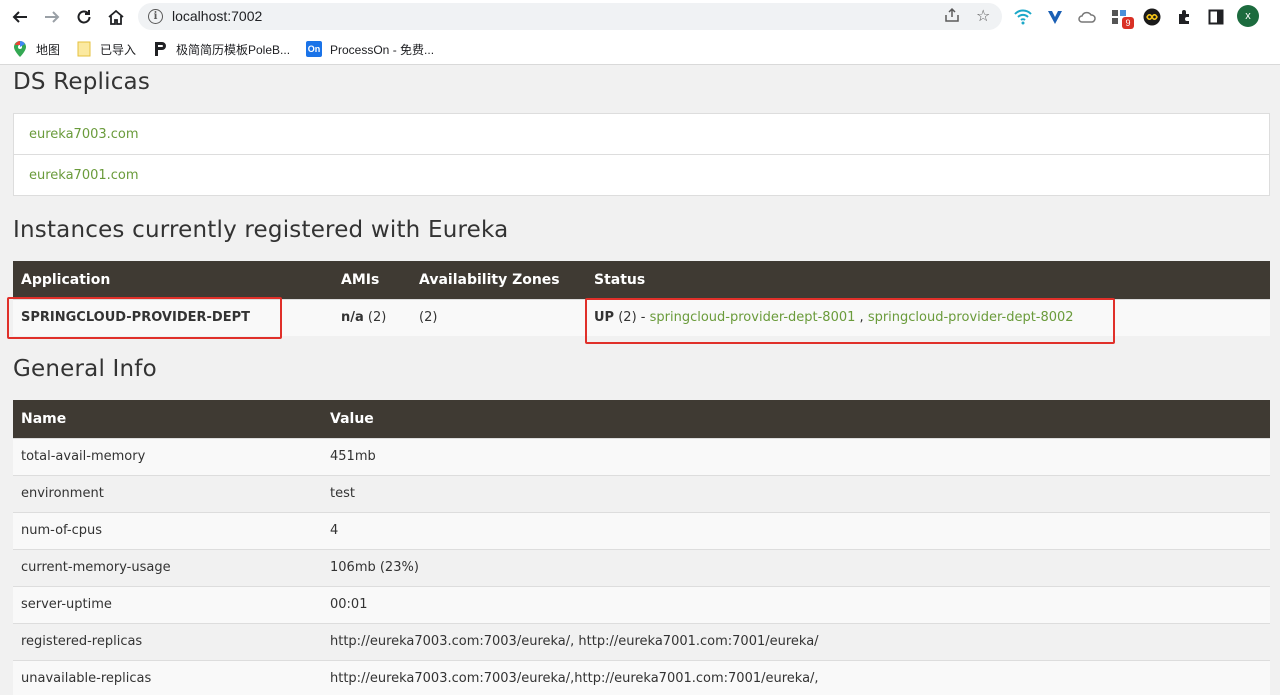 The width and height of the screenshot is (1280, 695). Describe the element at coordinates (570, 16) in the screenshot. I see `address-bar: i localhost:7002 ☆` at that location.